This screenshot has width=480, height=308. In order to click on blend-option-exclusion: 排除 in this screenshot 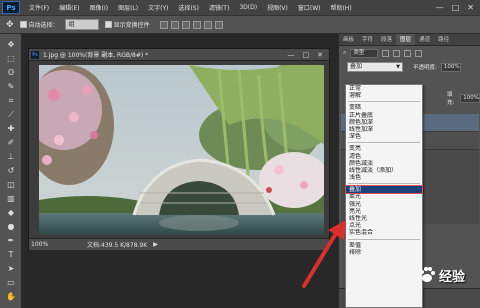, I will do `click(384, 252)`.